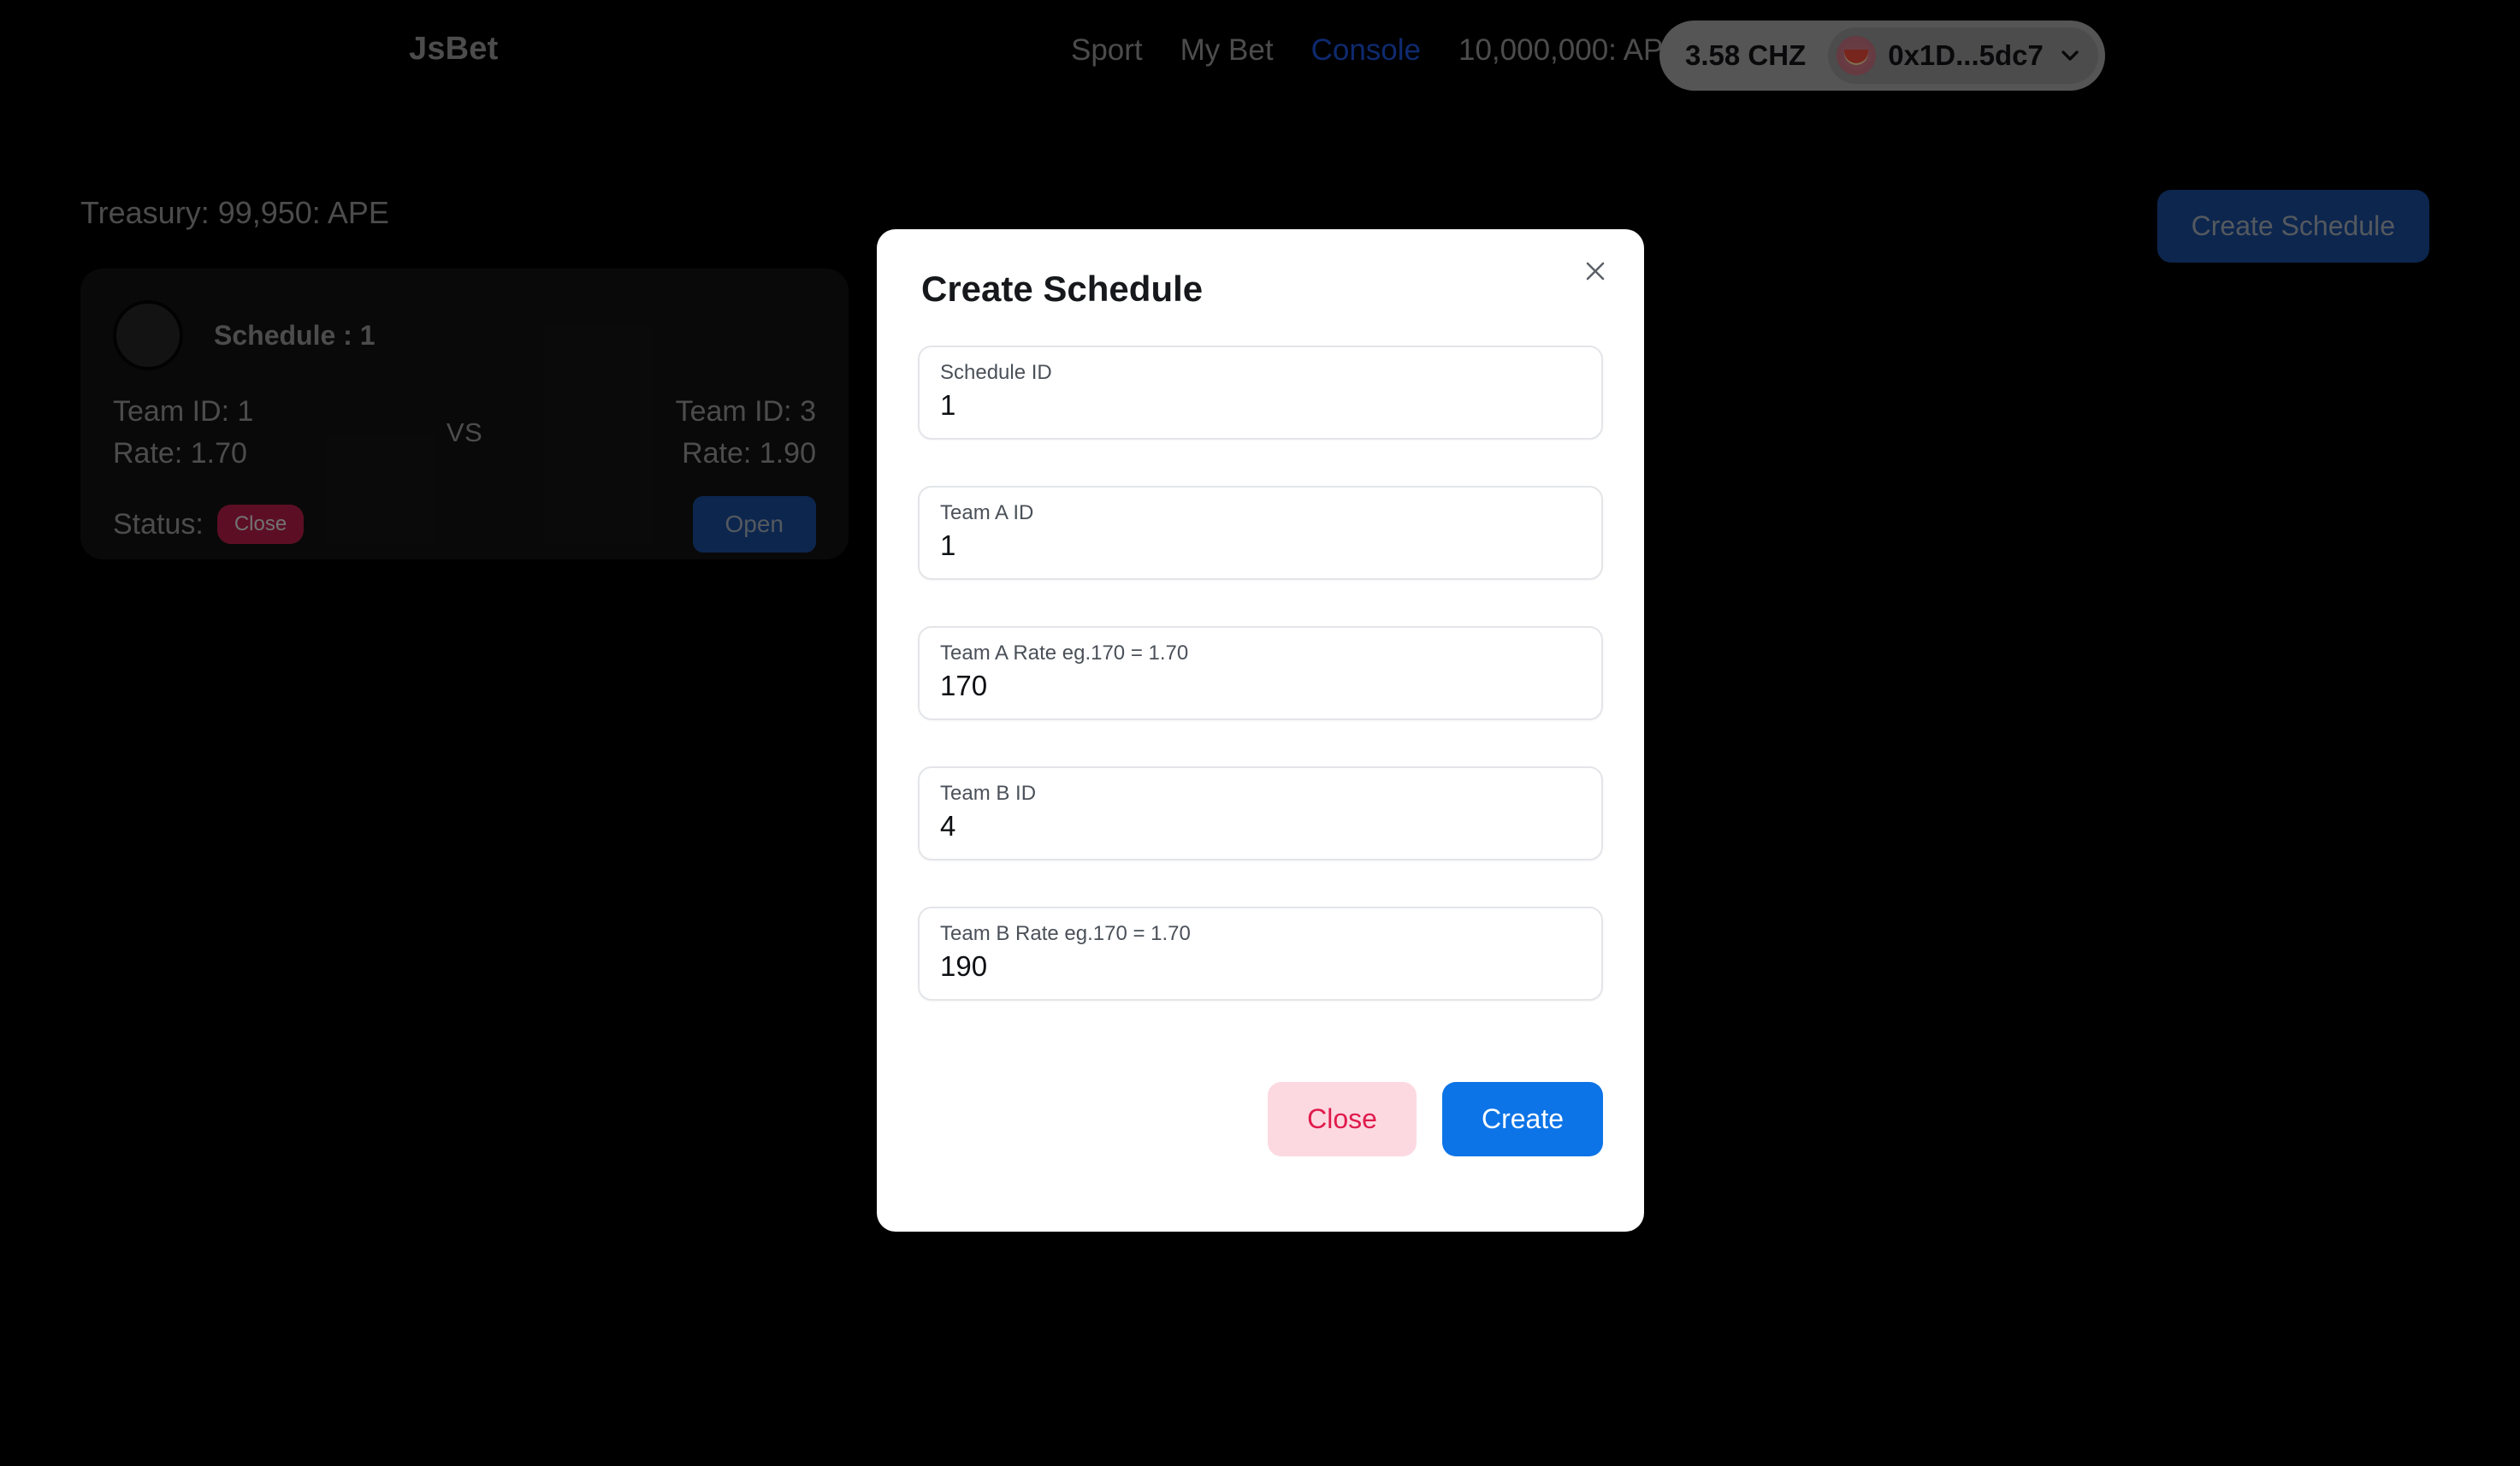 This screenshot has width=2520, height=1466. Describe the element at coordinates (1343, 1119) in the screenshot. I see `modal-close-button: Close` at that location.